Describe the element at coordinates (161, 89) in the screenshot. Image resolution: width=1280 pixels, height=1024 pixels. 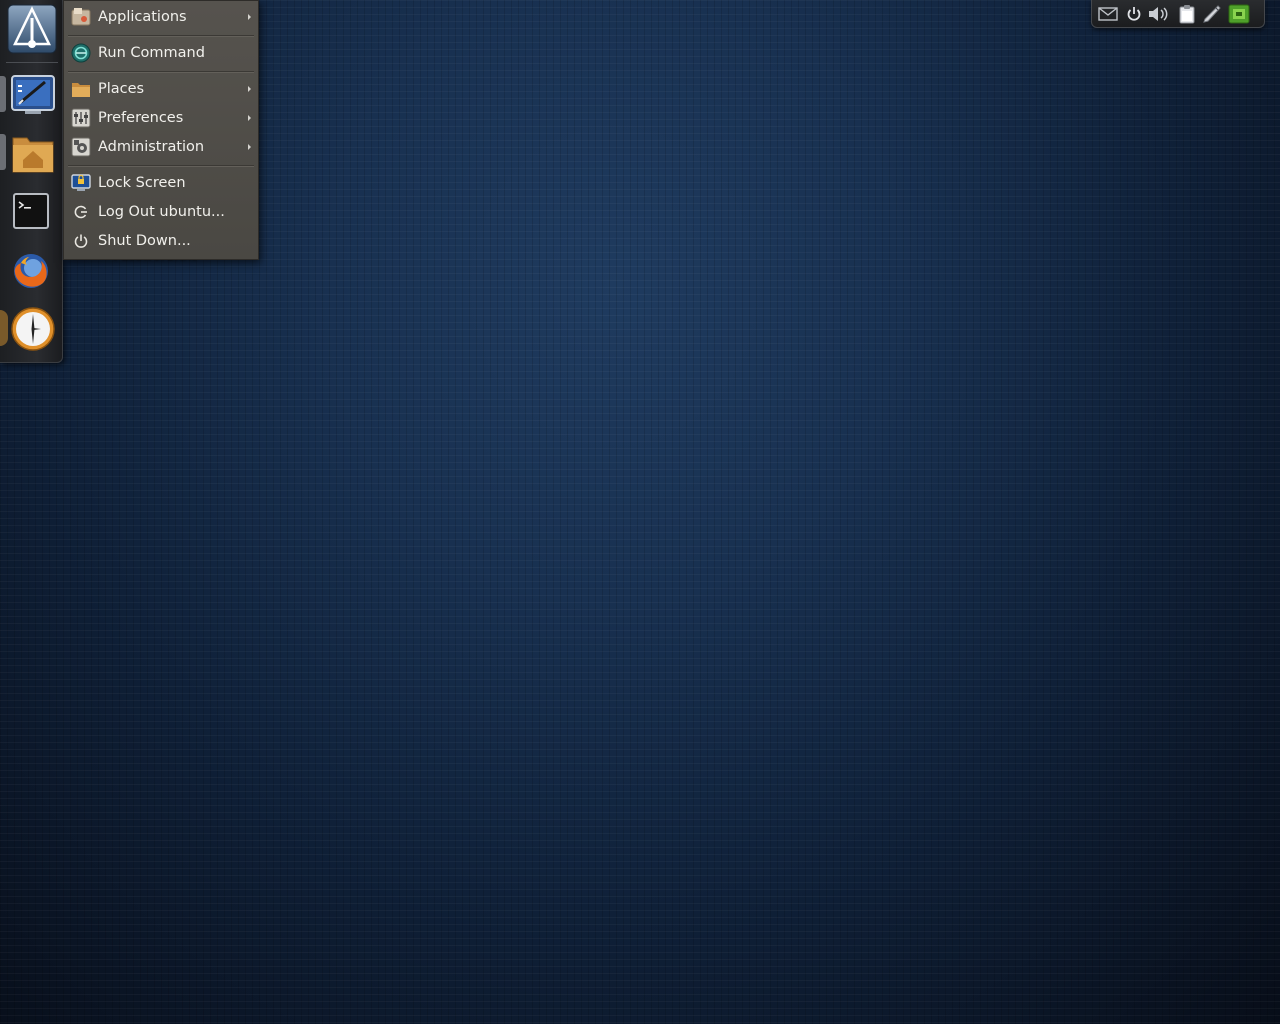
I see `menu-item-places: Places` at that location.